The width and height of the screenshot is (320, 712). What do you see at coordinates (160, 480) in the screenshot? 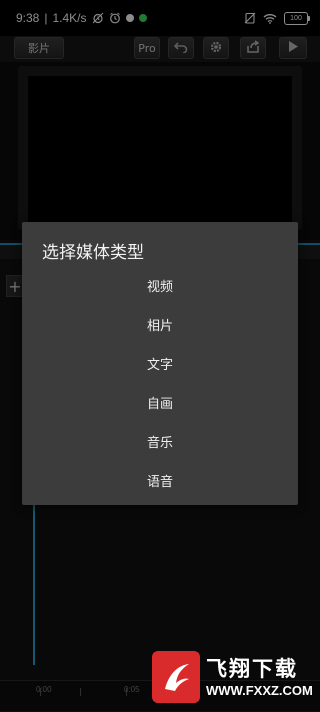
I see `option-voice: 语音` at bounding box center [160, 480].